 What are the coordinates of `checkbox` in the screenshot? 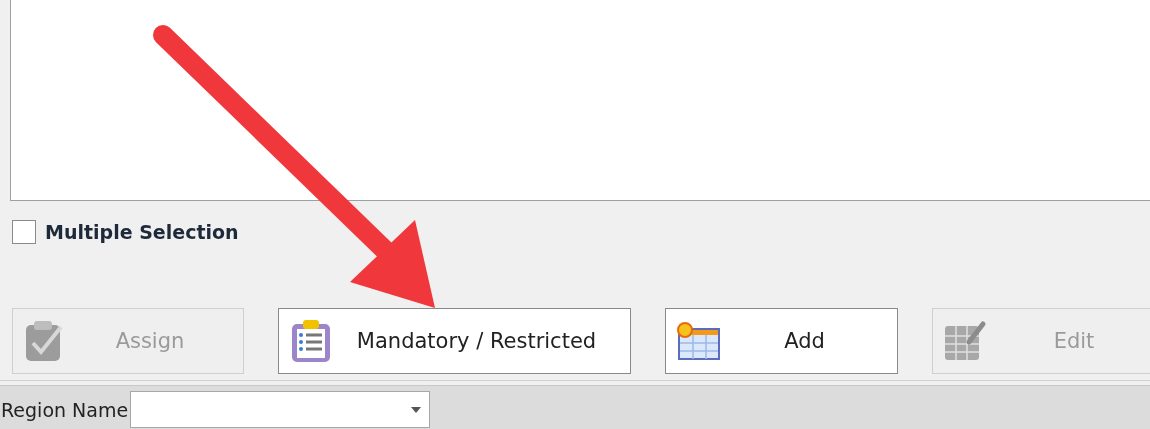 It's located at (24, 232).